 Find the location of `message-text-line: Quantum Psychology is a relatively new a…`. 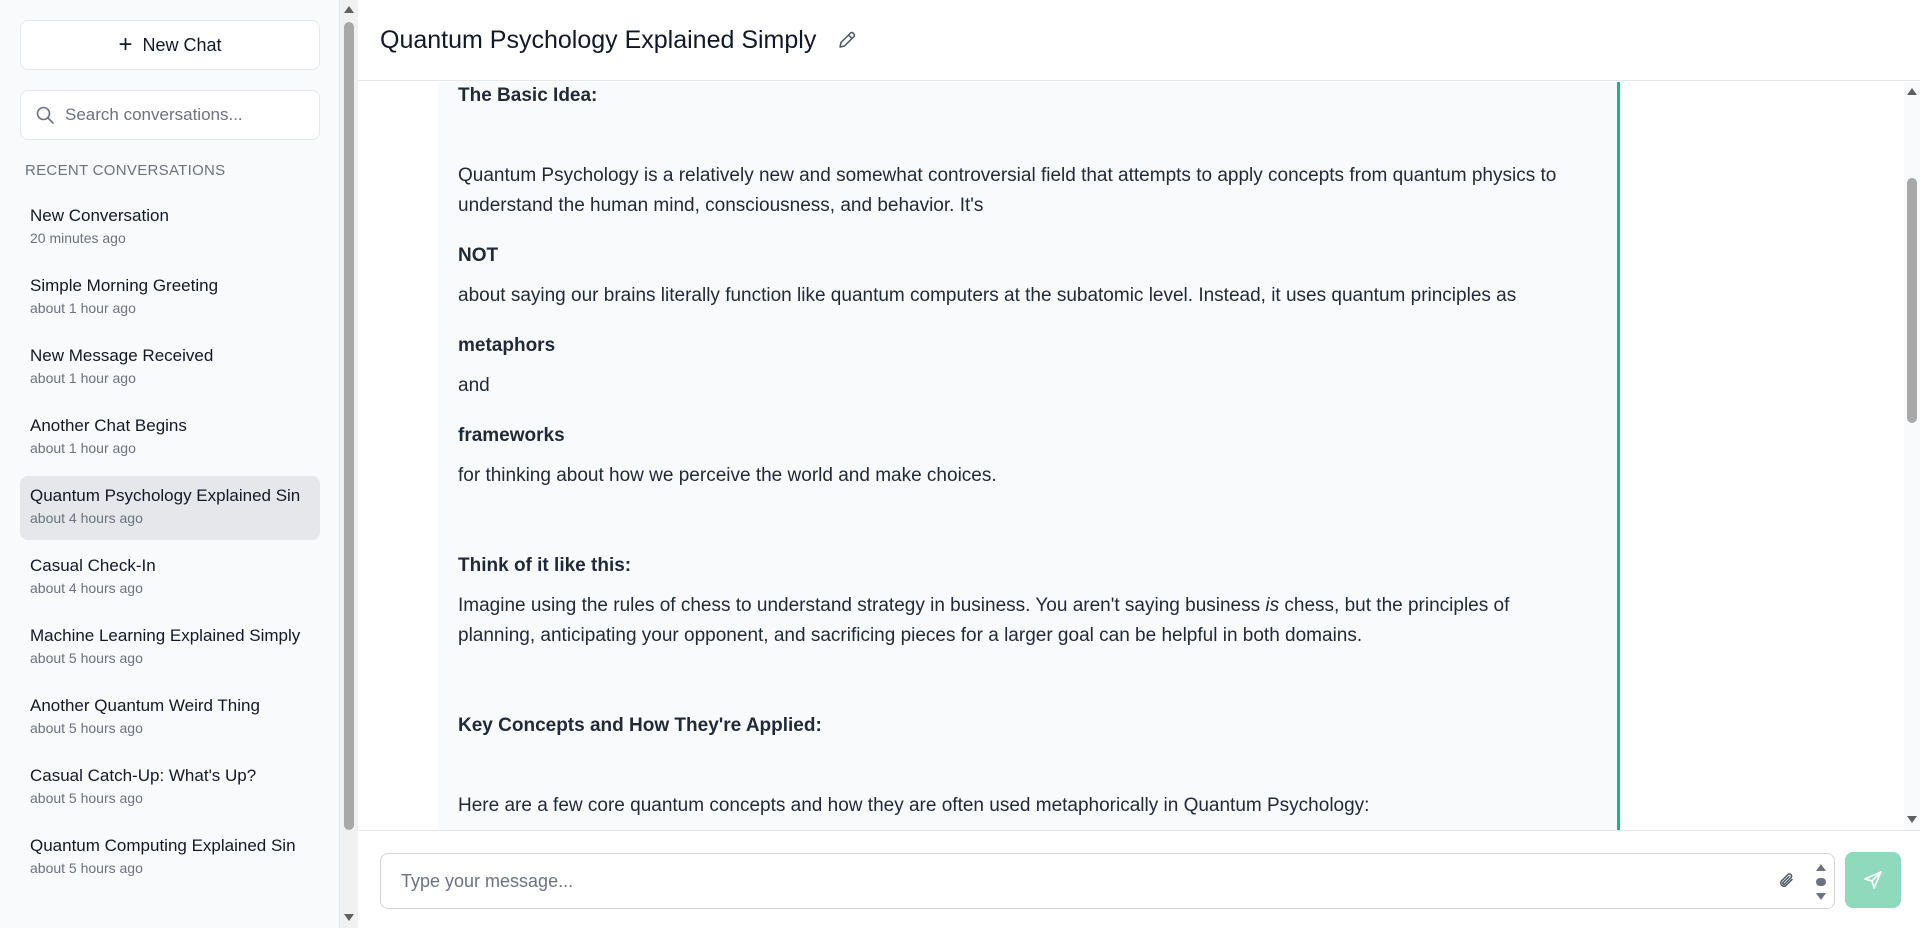

message-text-line: Quantum Psychology is a relatively new a… is located at coordinates (1007, 175).